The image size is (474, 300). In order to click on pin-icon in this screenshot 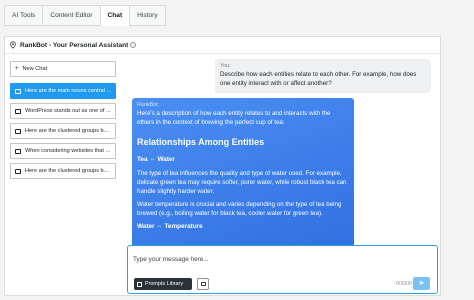, I will do `click(13, 45)`.